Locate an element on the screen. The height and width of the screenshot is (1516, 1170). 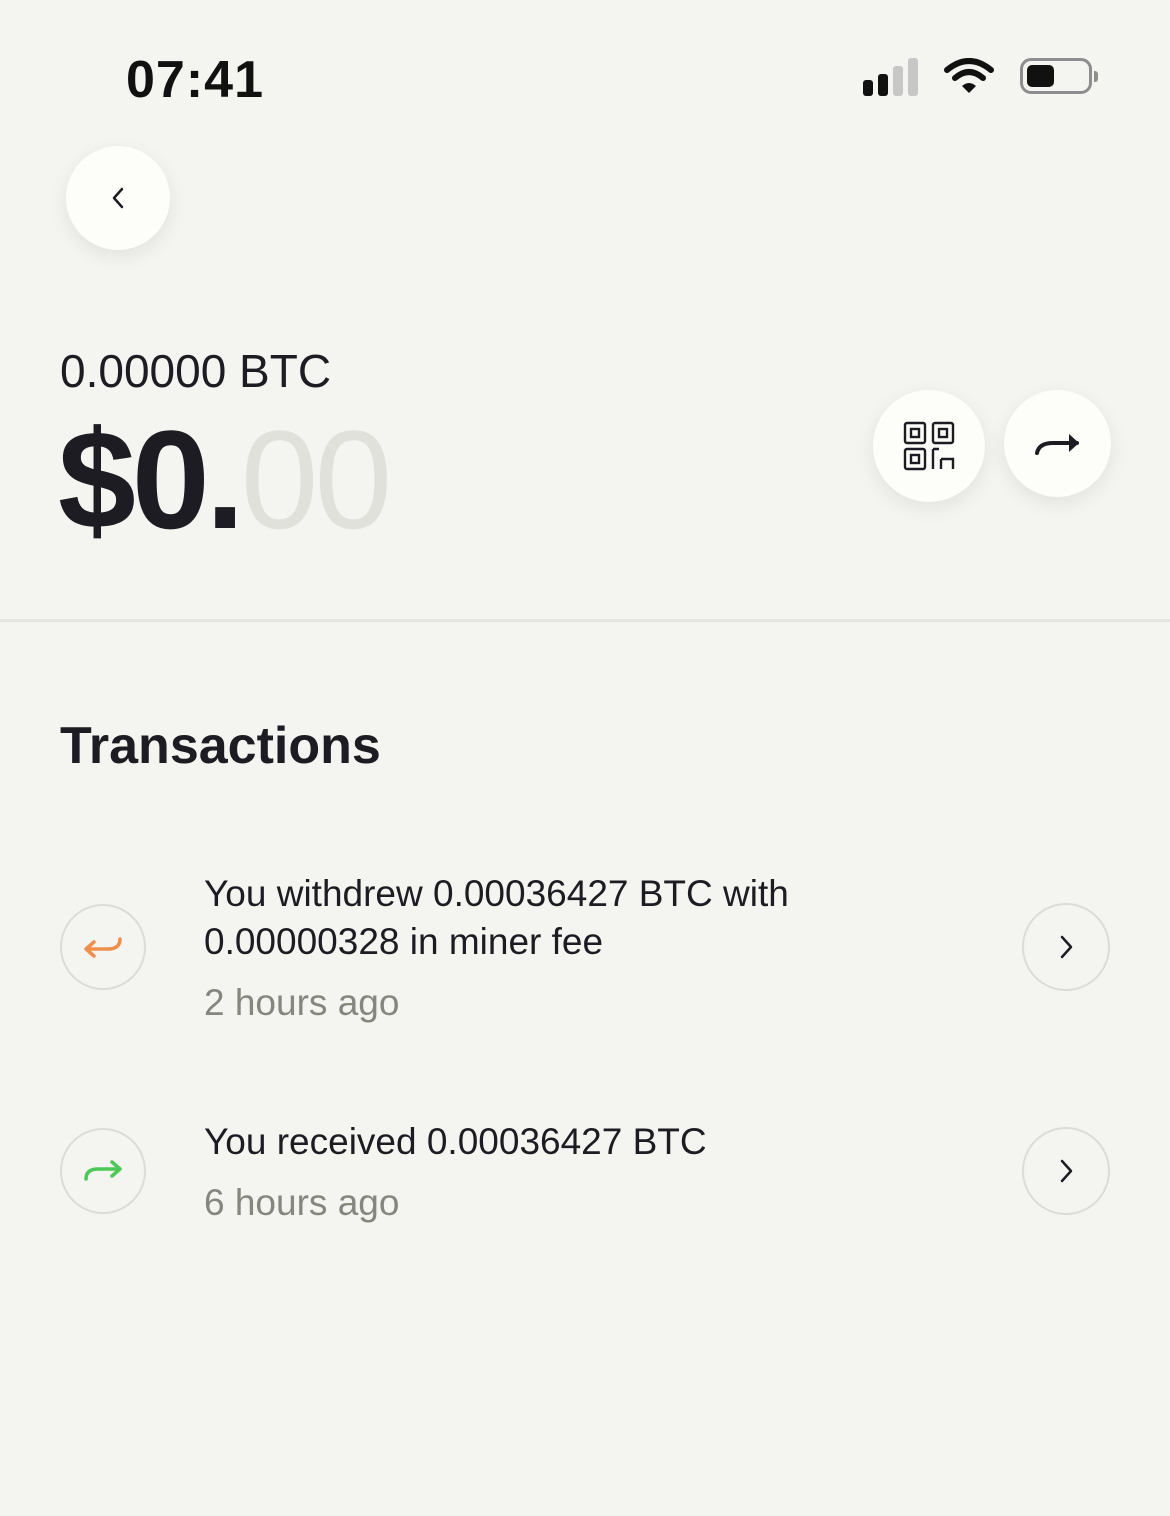
usd-balance: $0.00 is located at coordinates (225, 480).